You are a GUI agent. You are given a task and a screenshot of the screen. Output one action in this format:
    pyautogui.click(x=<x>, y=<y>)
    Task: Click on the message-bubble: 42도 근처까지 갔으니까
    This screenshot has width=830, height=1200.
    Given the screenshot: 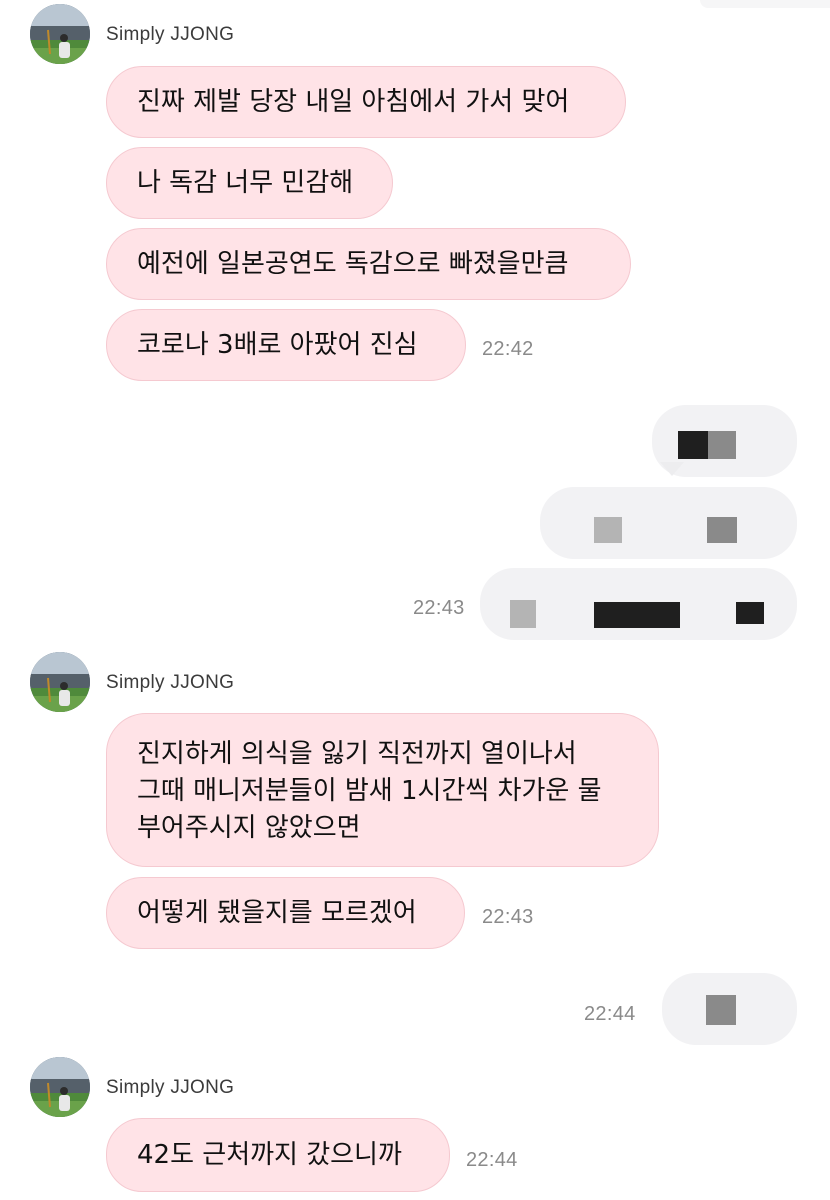 What is the action you would take?
    pyautogui.click(x=278, y=1155)
    